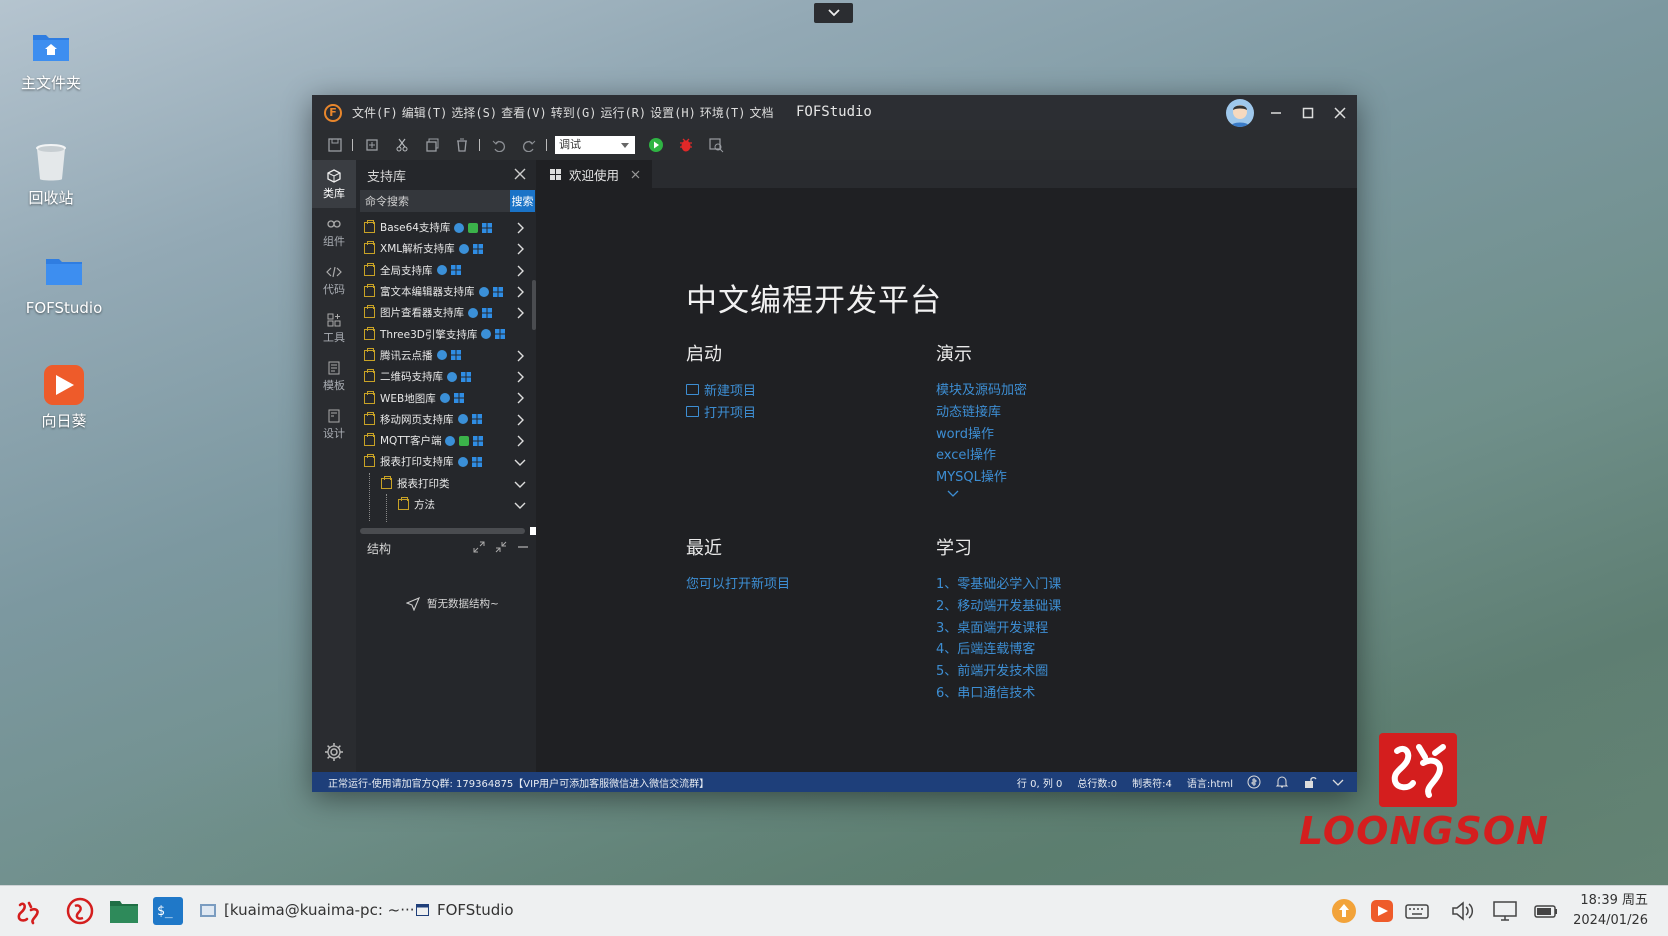 This screenshot has height=936, width=1668. Describe the element at coordinates (594, 174) in the screenshot. I see `tab-welcome: 欢迎使用` at that location.